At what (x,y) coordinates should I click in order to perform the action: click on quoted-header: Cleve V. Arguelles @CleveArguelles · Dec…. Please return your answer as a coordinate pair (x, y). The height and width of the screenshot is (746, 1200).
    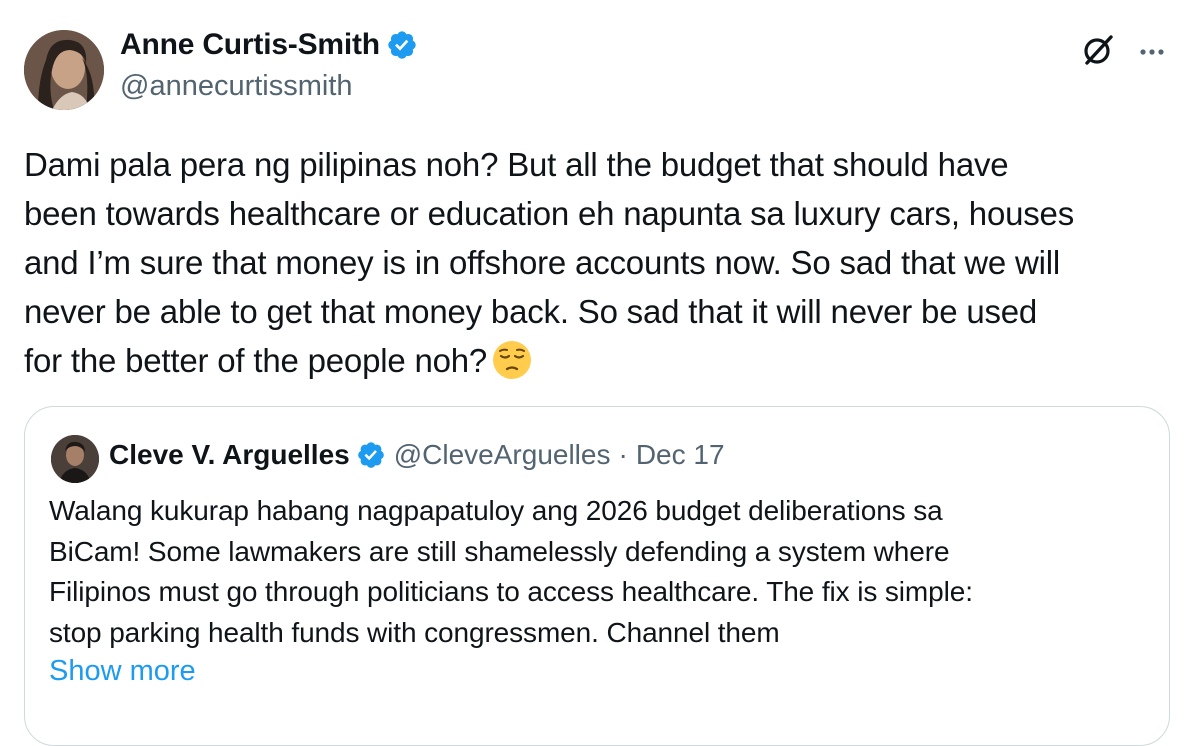
    Looking at the image, I should click on (417, 455).